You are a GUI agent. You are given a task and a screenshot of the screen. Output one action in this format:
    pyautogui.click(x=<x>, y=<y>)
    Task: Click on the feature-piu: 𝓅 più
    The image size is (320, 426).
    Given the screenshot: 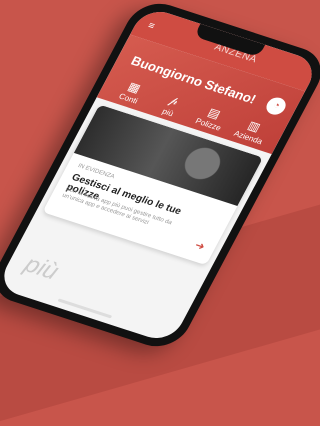 What is the action you would take?
    pyautogui.click(x=172, y=104)
    